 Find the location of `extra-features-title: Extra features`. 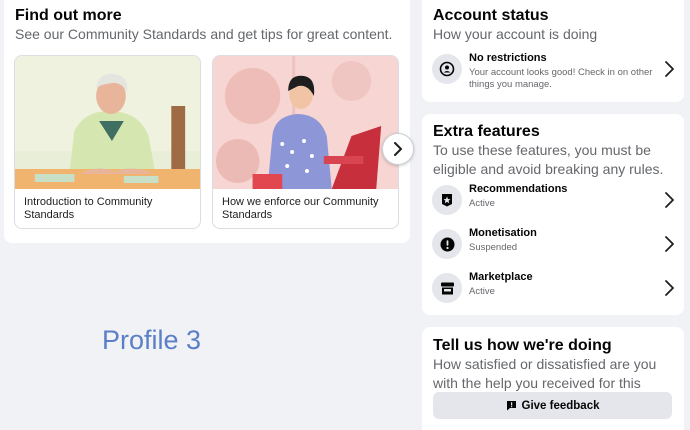

extra-features-title: Extra features is located at coordinates (486, 131).